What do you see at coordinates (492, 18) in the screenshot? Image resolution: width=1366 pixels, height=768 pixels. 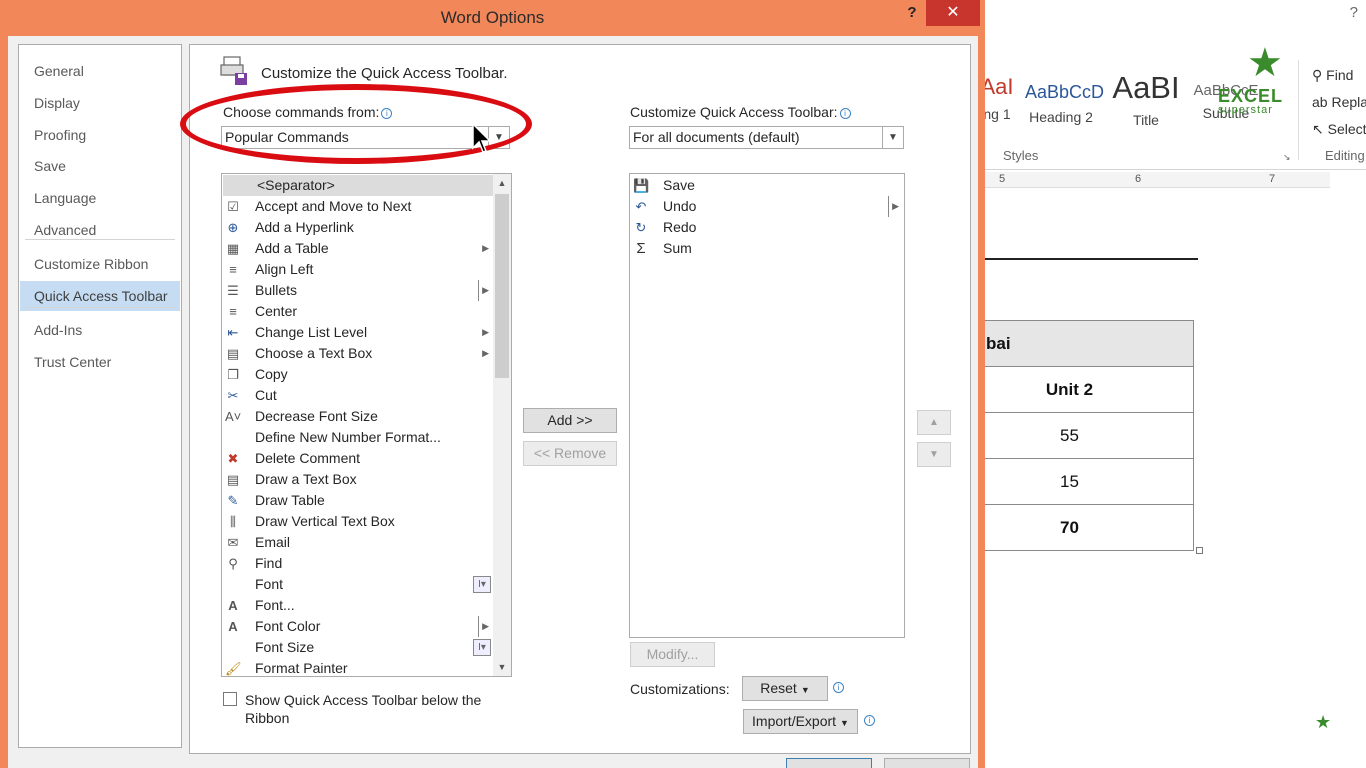 I see `title-bar: Word Options ? ✕` at bounding box center [492, 18].